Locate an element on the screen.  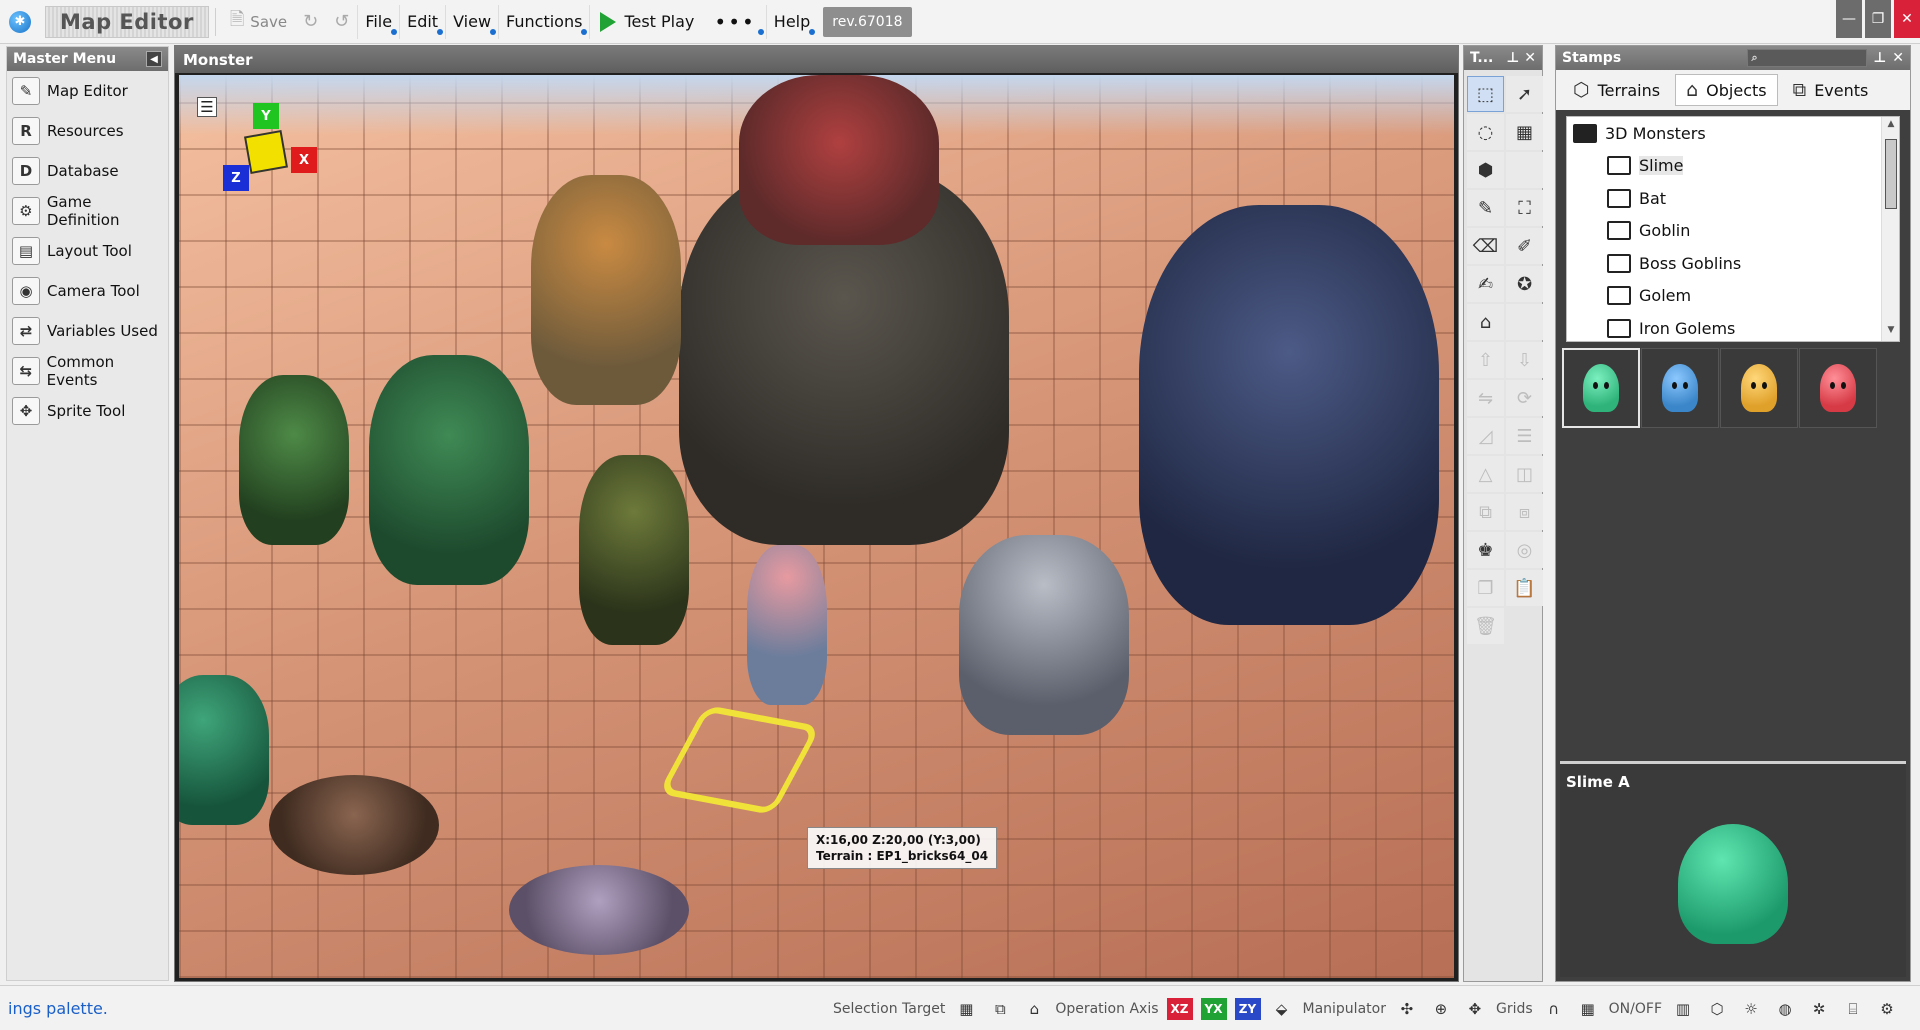
toggle-cube-icon: ⬡ is located at coordinates (1717, 1009).